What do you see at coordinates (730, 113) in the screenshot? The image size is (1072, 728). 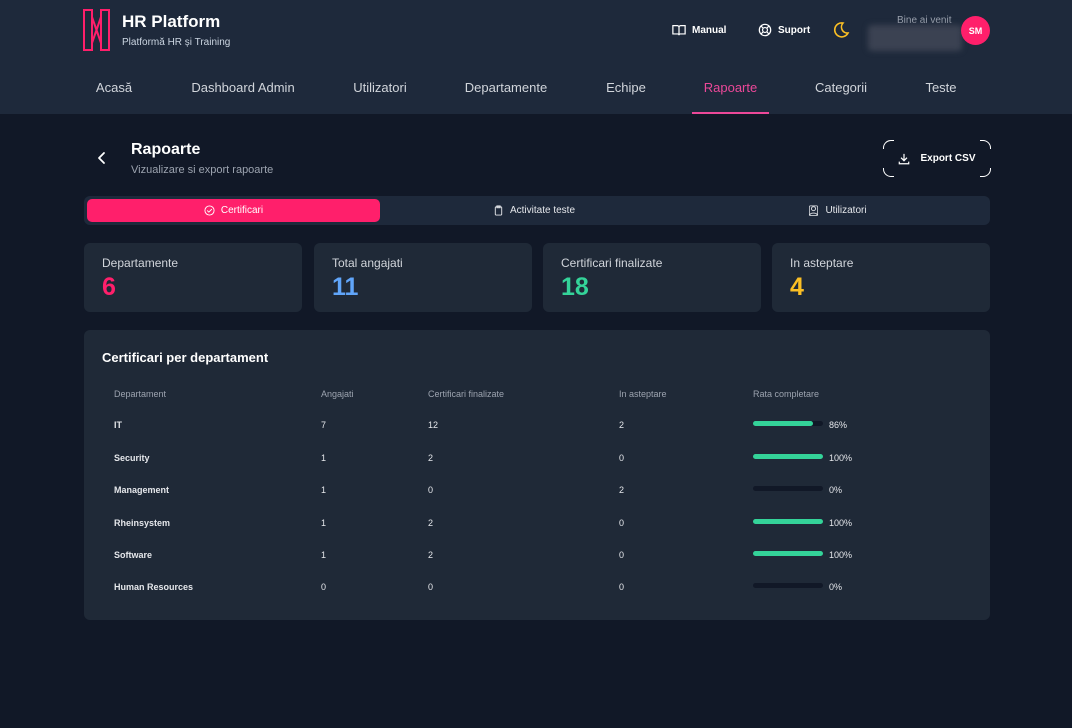 I see `nav-active-indicator` at bounding box center [730, 113].